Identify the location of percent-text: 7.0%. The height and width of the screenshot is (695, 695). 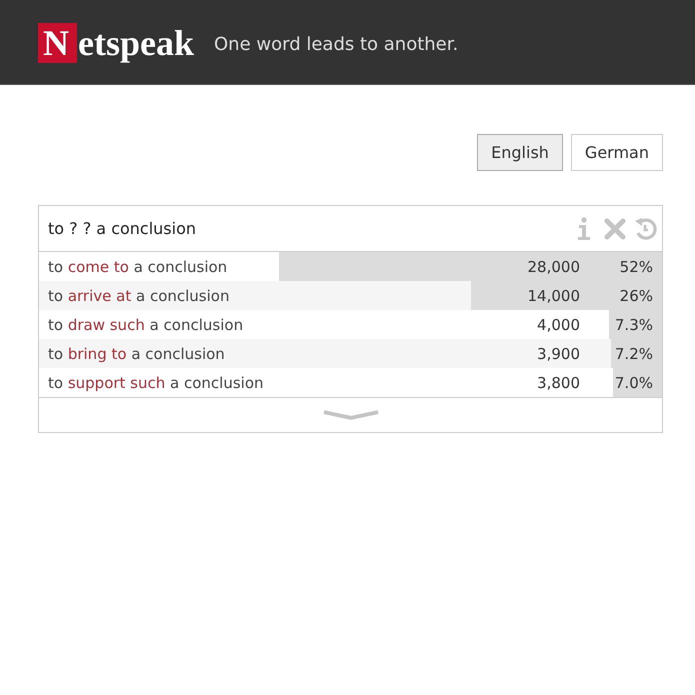
(634, 383).